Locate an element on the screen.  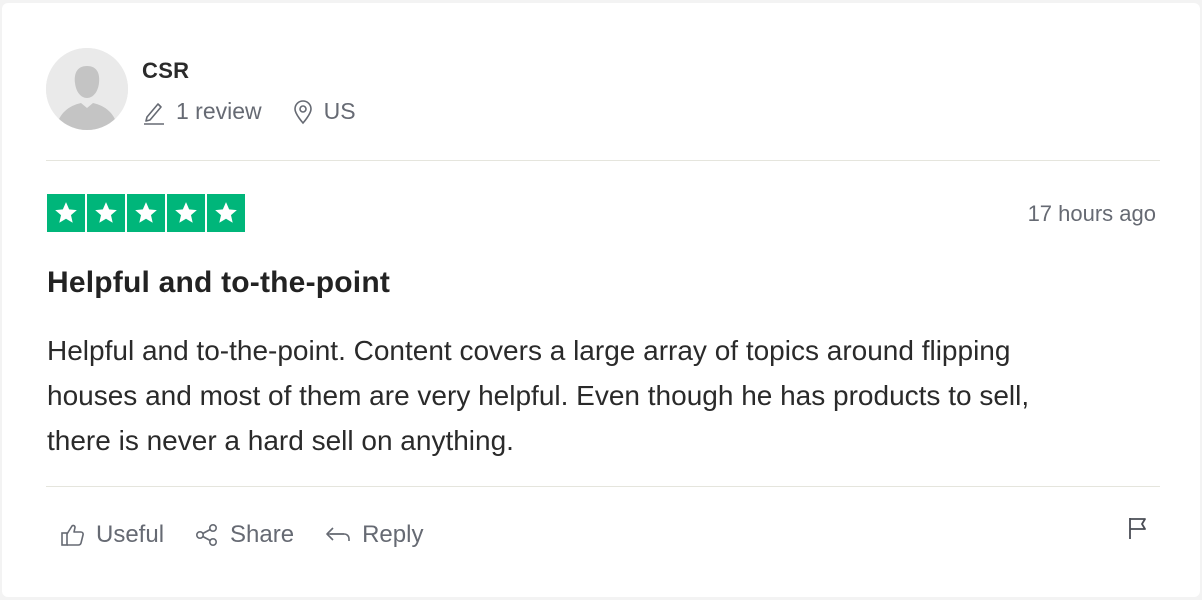
avatar is located at coordinates (87, 89).